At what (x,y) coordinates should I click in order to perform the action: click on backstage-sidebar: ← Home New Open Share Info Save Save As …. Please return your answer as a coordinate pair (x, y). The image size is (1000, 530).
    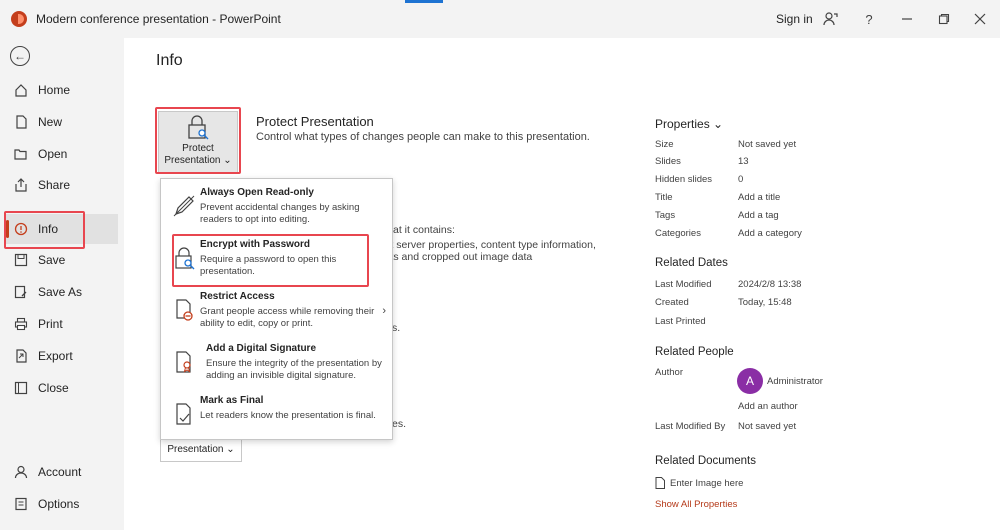
    Looking at the image, I should click on (62, 284).